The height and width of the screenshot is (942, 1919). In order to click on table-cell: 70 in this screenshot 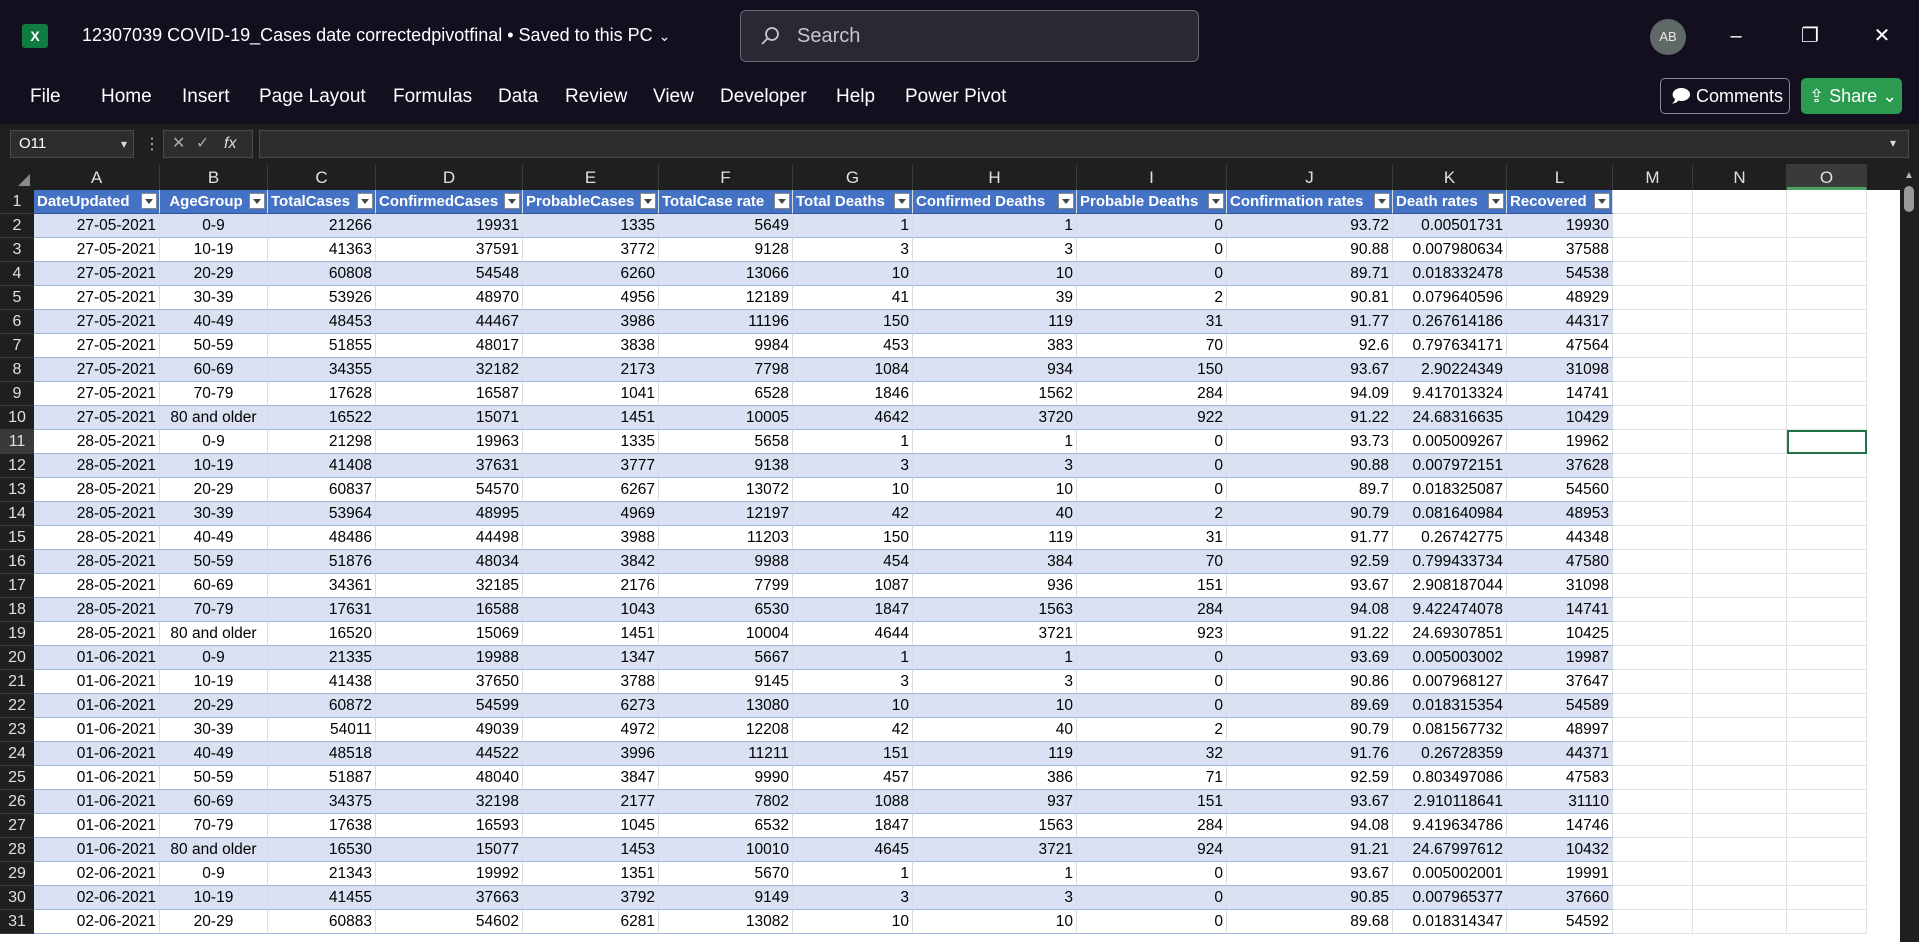, I will do `click(1152, 562)`.